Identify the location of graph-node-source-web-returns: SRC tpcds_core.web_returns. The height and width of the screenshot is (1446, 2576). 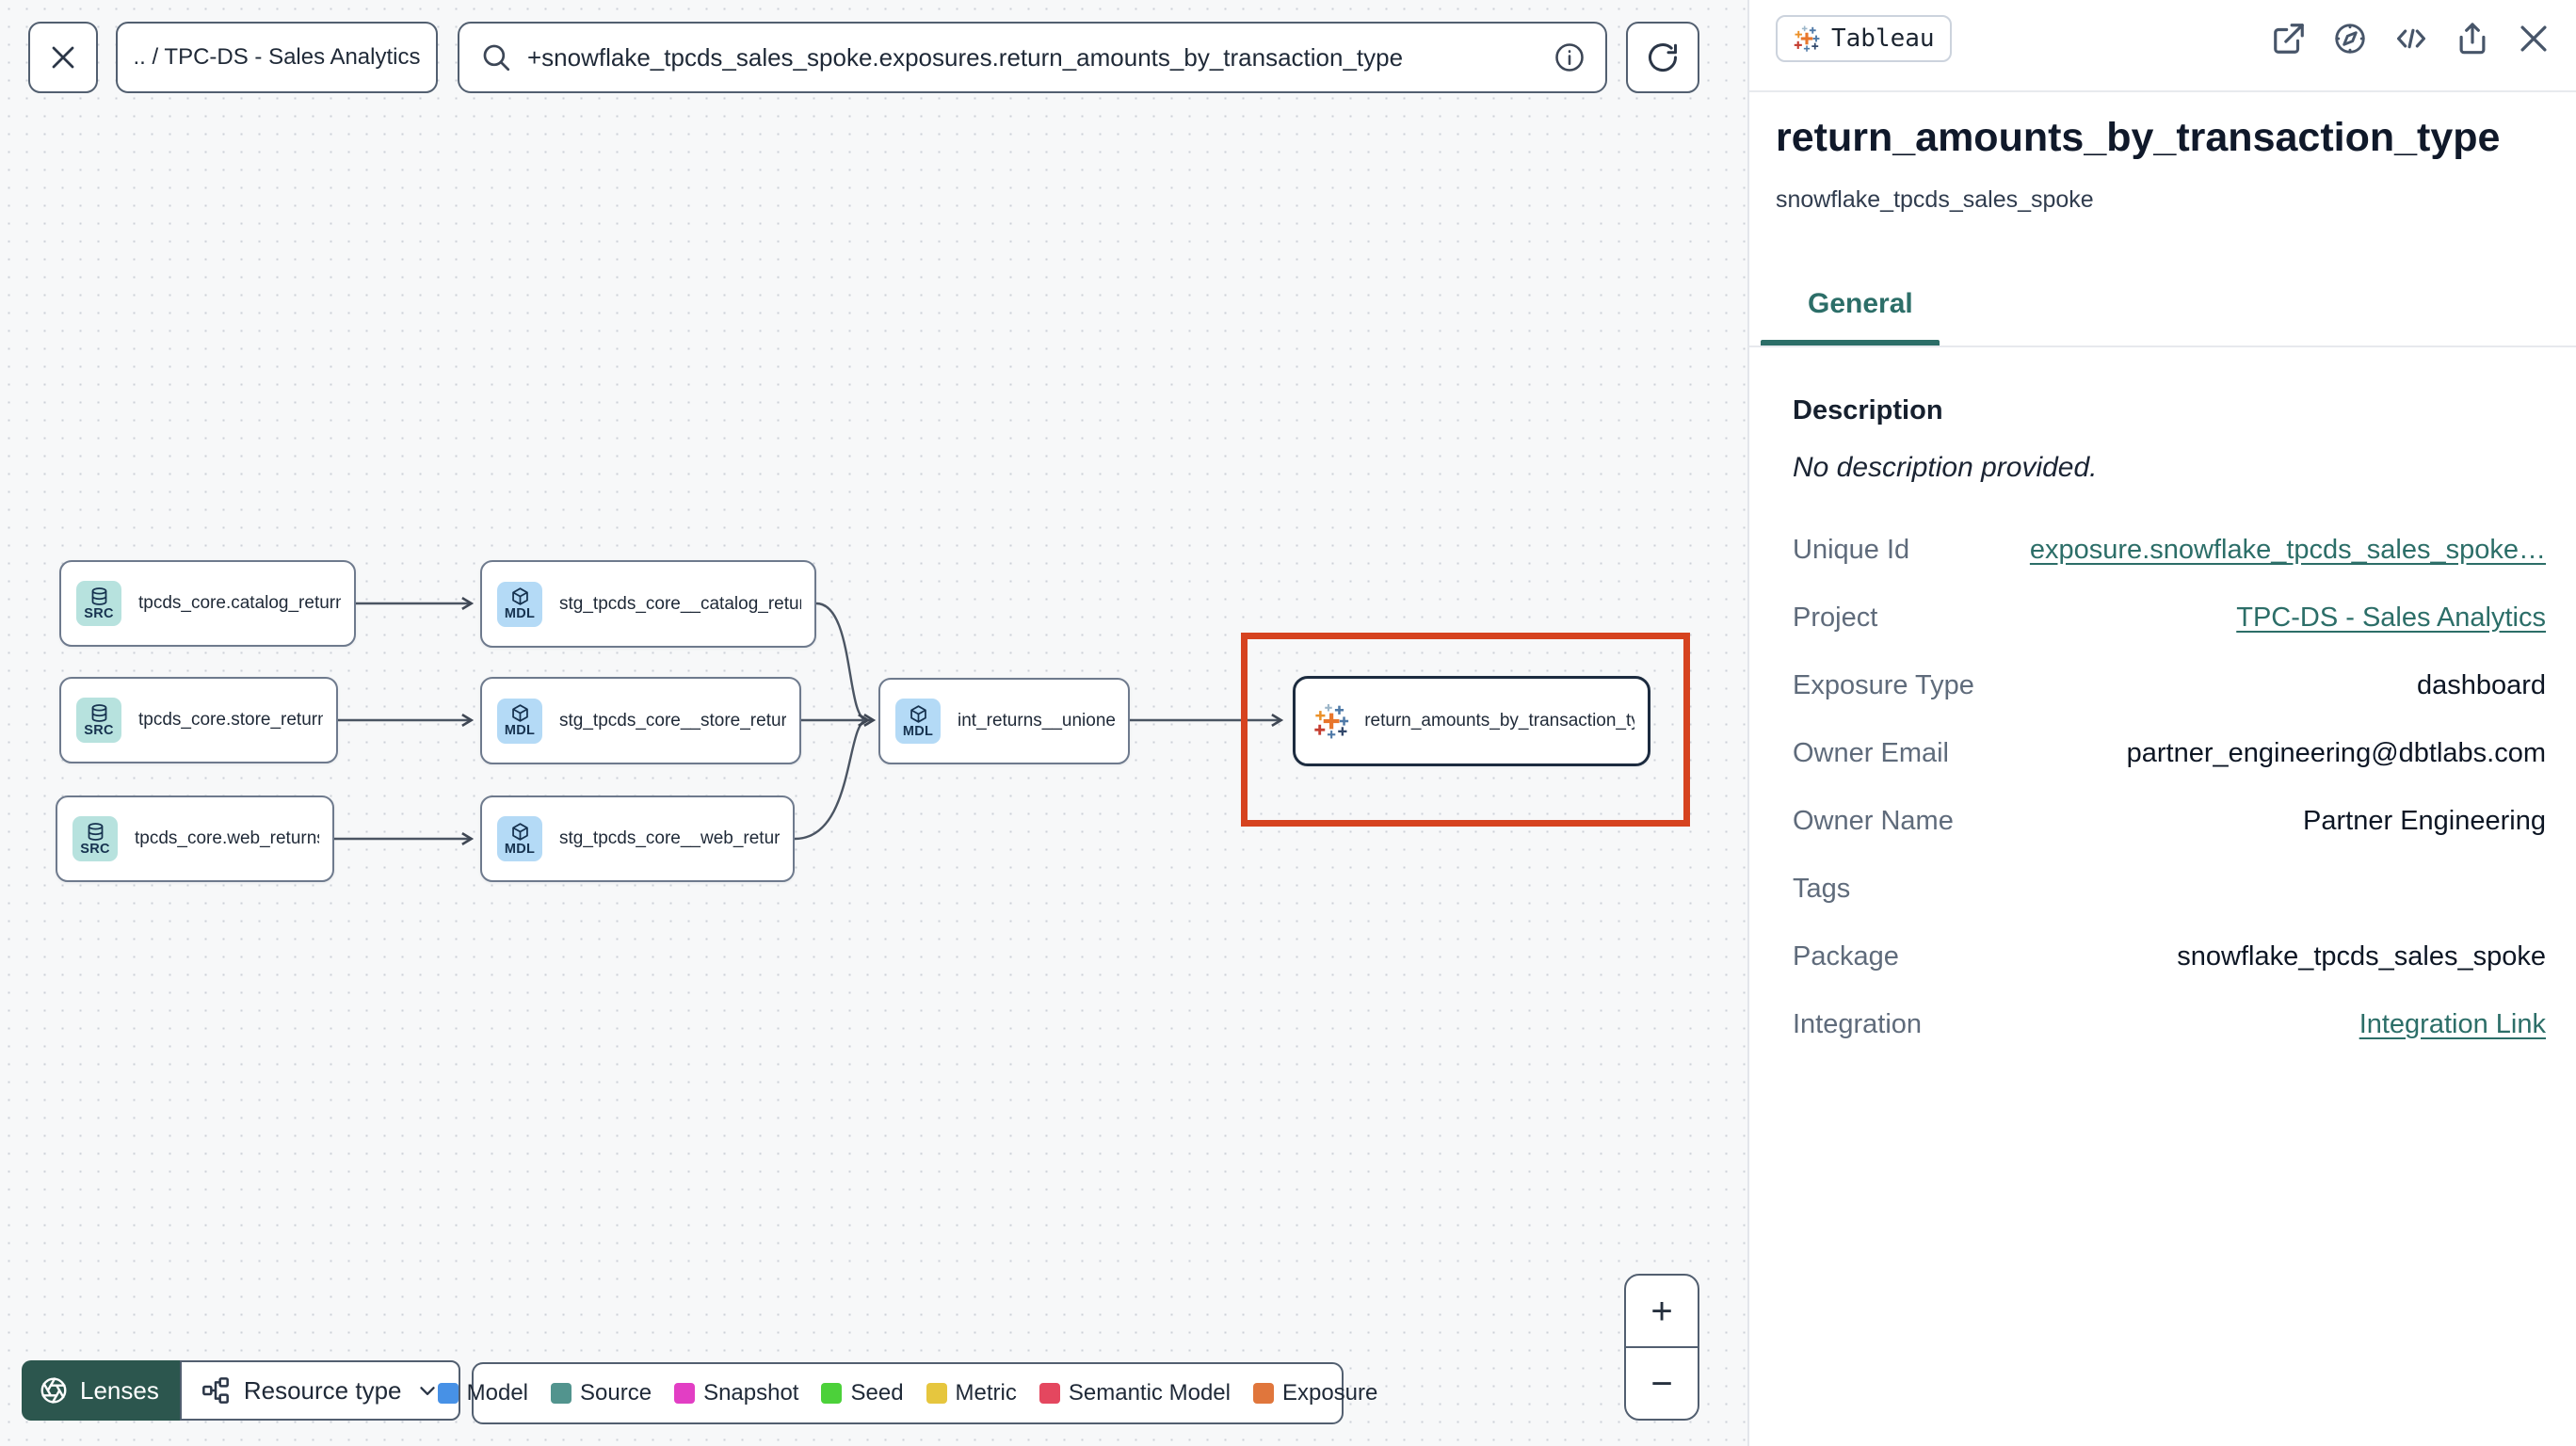
(195, 838).